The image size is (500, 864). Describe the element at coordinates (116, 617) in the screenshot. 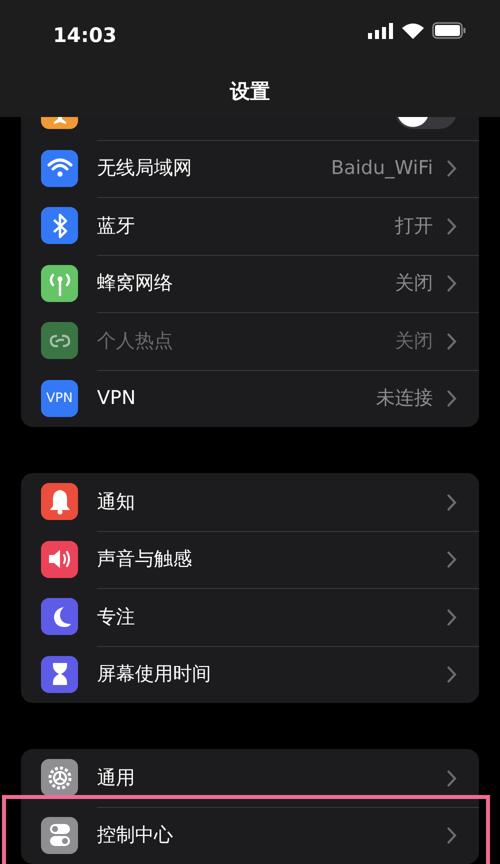

I see `row-label: 专注` at that location.